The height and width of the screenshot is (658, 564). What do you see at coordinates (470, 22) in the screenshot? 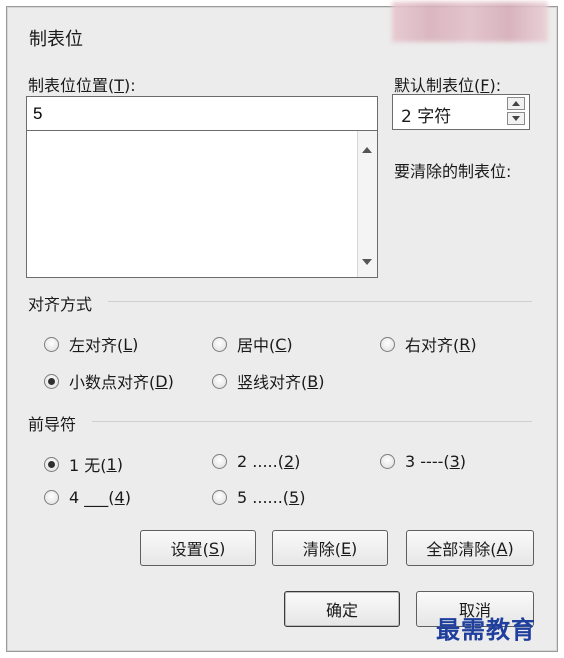
I see `blurred-title-region` at bounding box center [470, 22].